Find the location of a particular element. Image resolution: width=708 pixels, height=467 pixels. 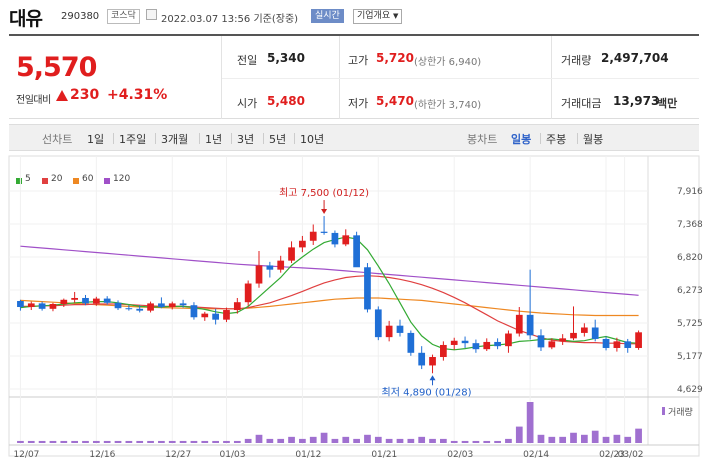

high-annotation: 최고 7,500 (01/12) is located at coordinates (324, 193).